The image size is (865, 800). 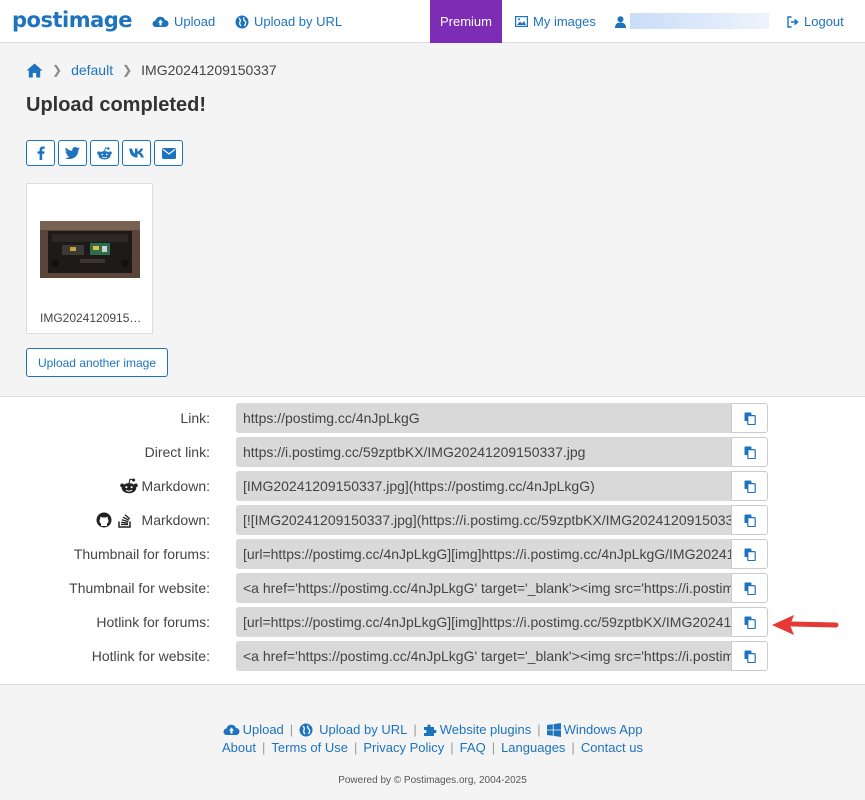 What do you see at coordinates (805, 625) in the screenshot?
I see `red-arrow-annotation` at bounding box center [805, 625].